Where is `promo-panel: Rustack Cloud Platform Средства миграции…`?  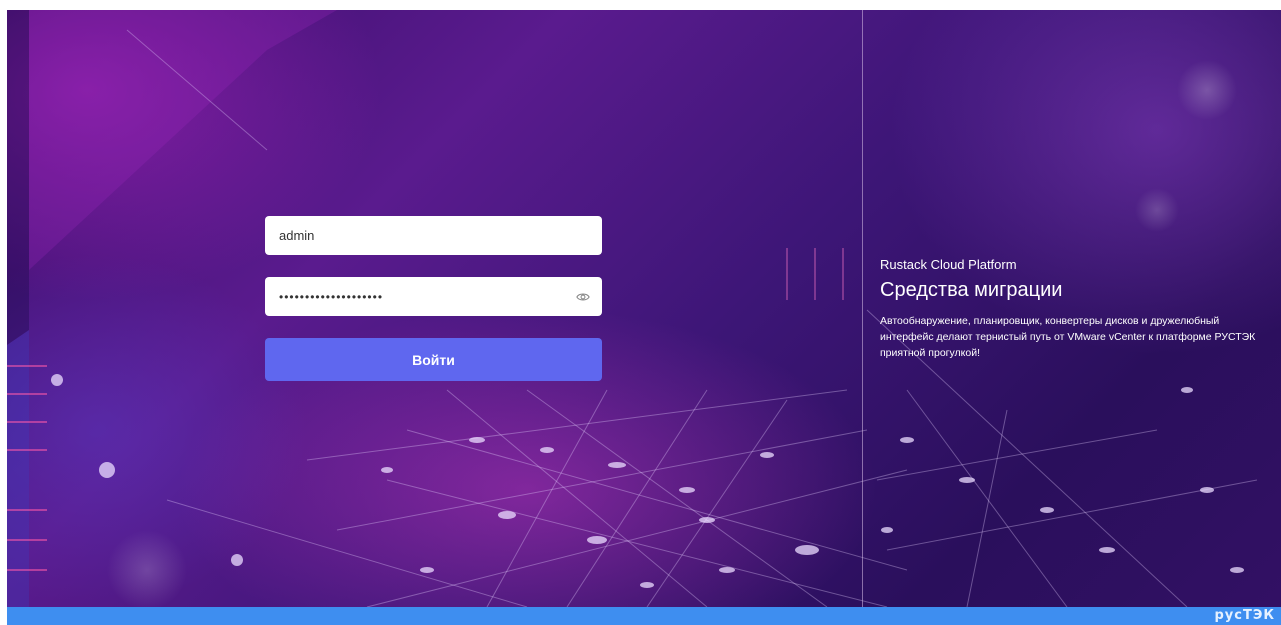 promo-panel: Rustack Cloud Platform Средства миграции… is located at coordinates (1077, 309).